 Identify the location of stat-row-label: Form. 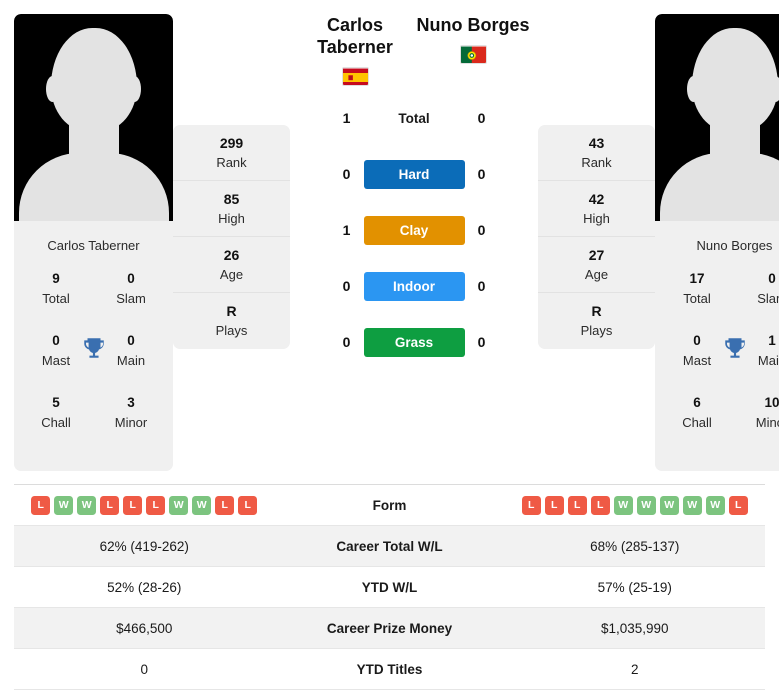
(389, 505).